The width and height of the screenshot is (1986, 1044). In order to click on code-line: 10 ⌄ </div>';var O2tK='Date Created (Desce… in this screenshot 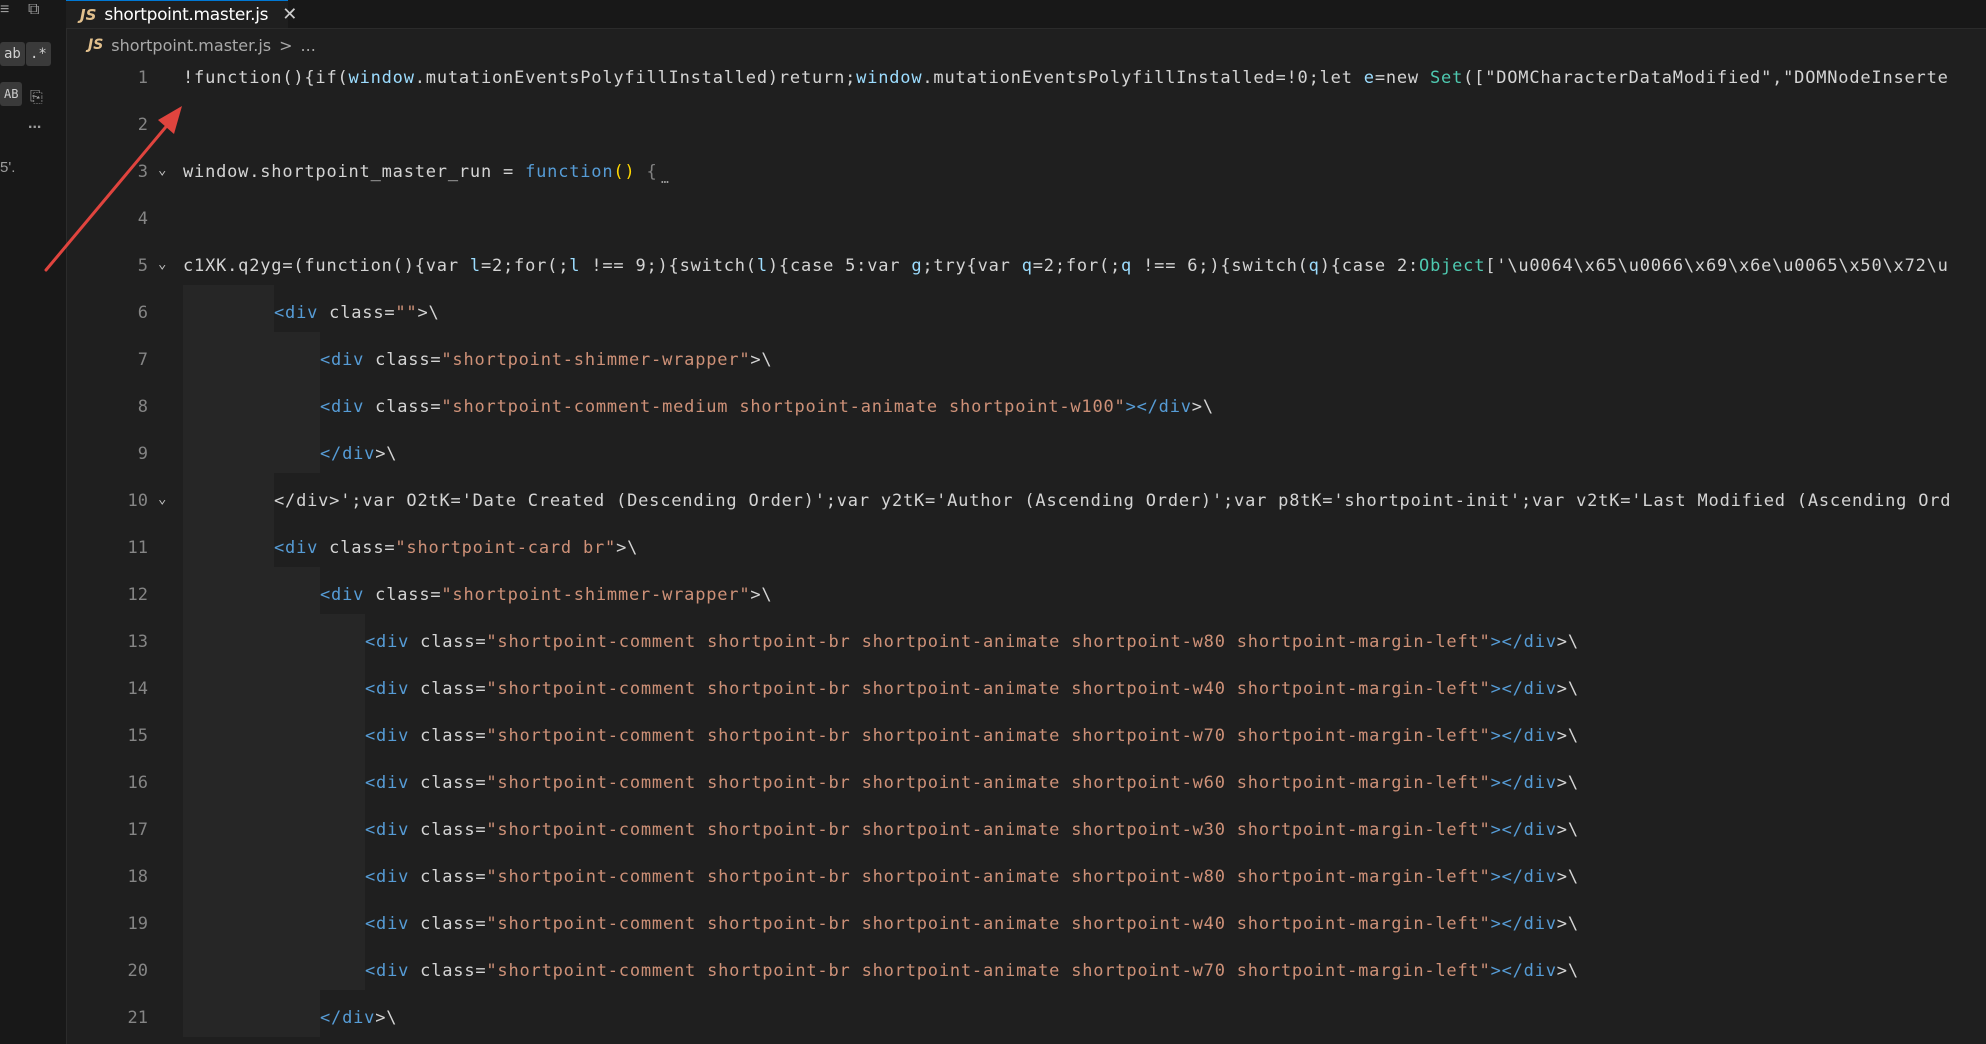, I will do `click(1026, 496)`.